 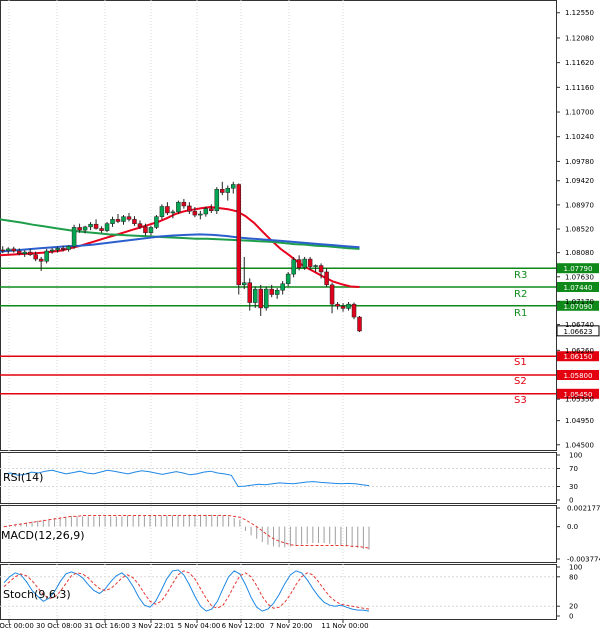 What do you see at coordinates (520, 275) in the screenshot?
I see `level-name-r3: R3` at bounding box center [520, 275].